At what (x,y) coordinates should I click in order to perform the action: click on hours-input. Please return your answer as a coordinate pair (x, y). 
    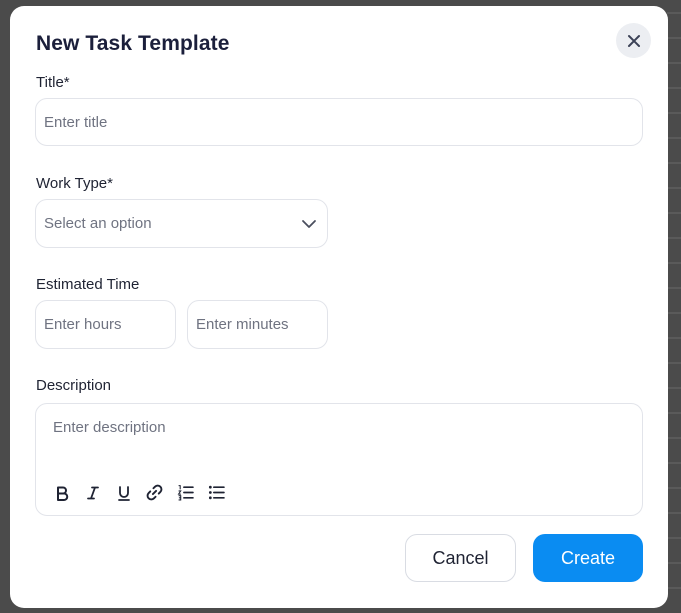
    Looking at the image, I should click on (105, 324).